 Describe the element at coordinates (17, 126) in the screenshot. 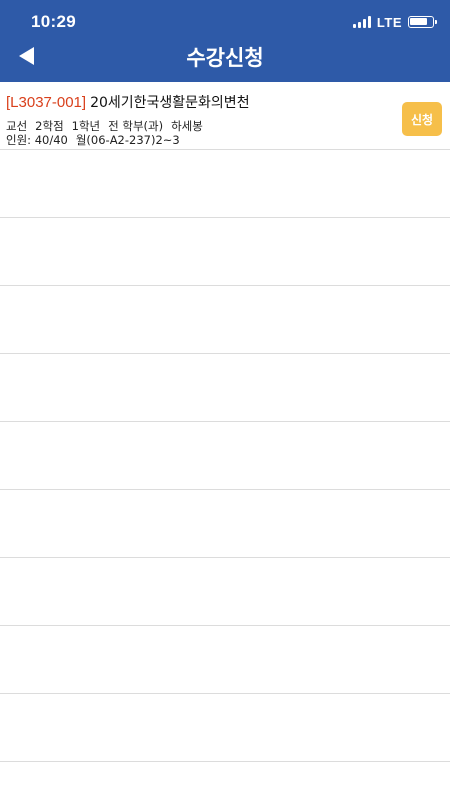

I see `course-category: 교선` at that location.